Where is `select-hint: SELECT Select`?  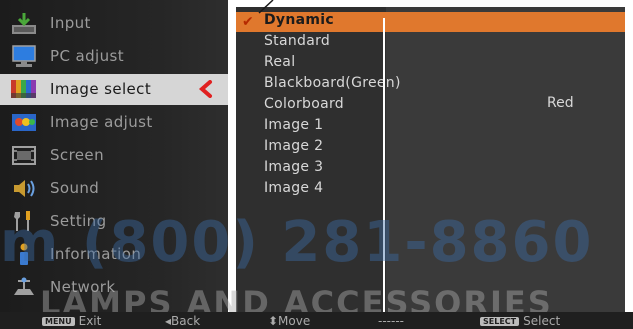 select-hint: SELECT Select is located at coordinates (520, 321).